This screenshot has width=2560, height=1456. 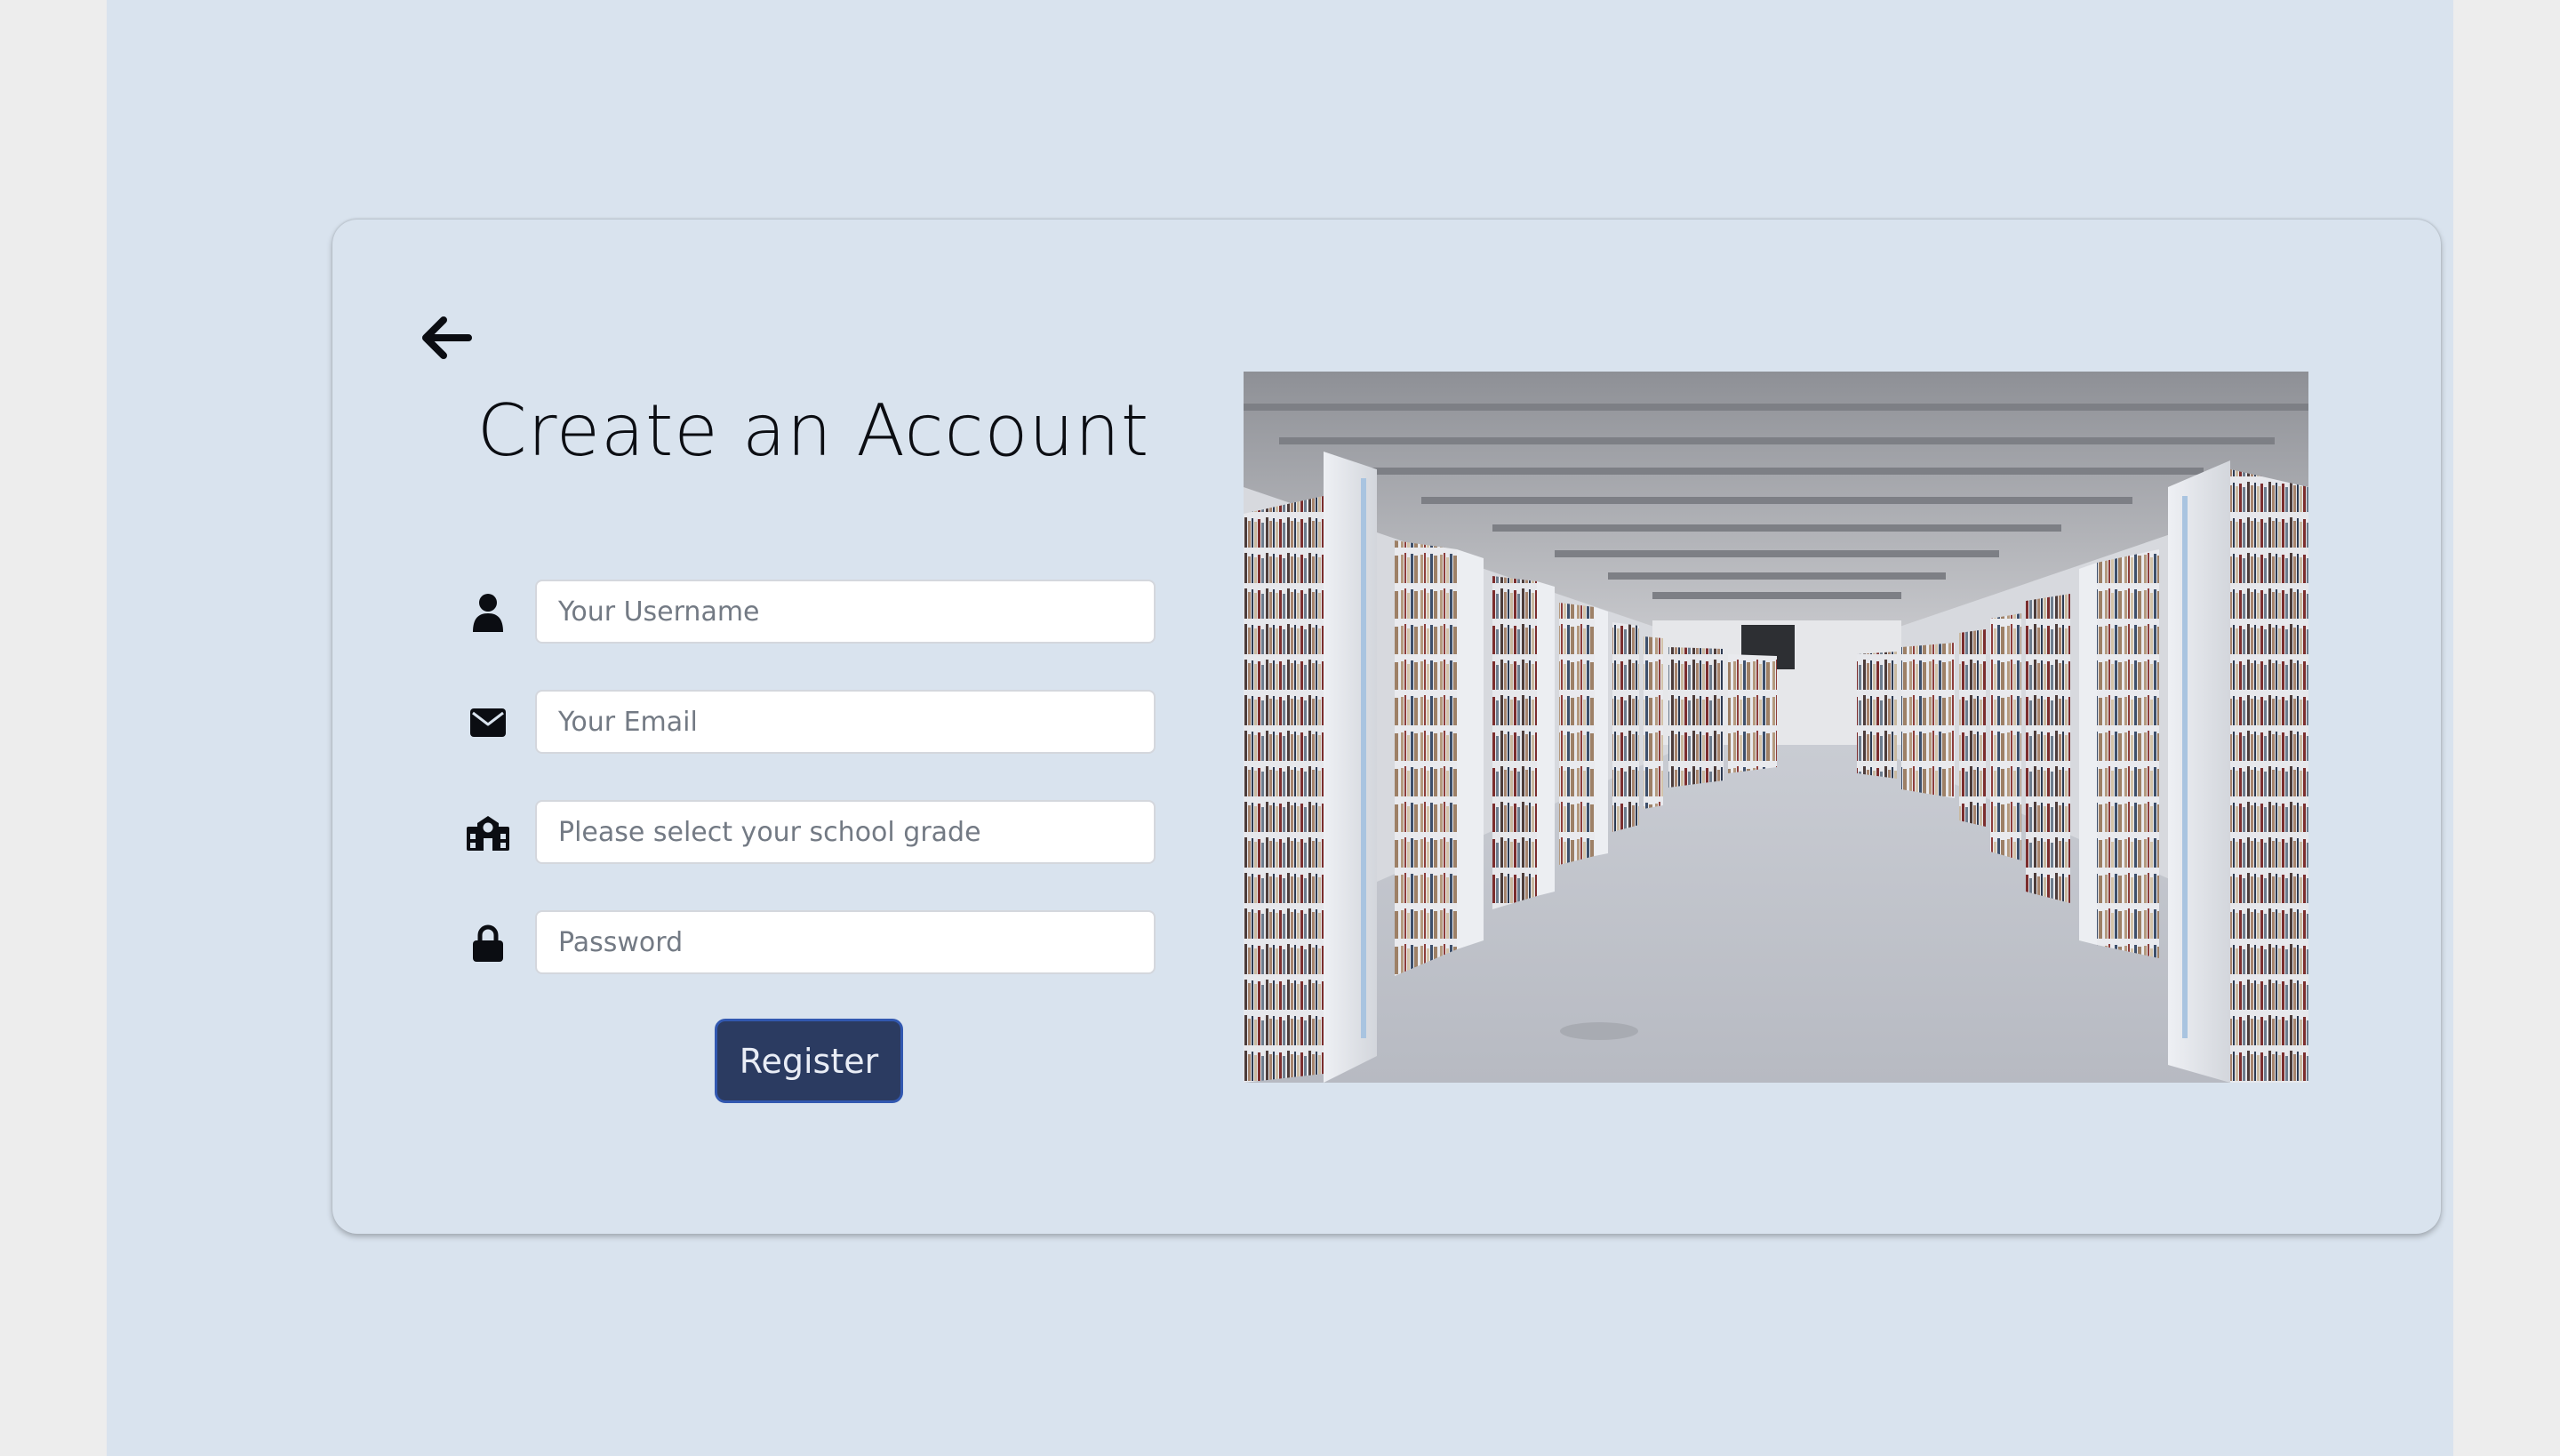 I want to click on email-row, so click(x=812, y=722).